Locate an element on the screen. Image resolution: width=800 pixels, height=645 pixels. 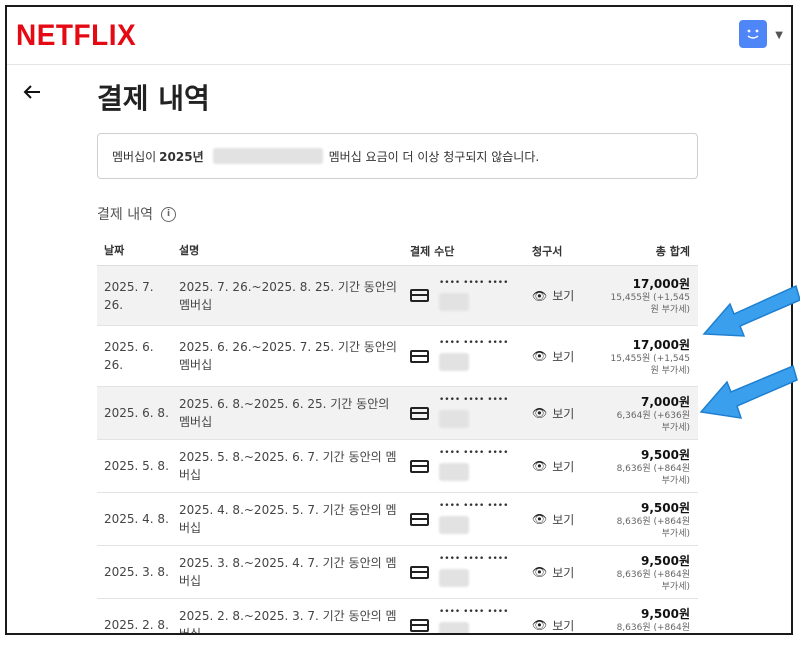
row-date: 2025. 4. 8. is located at coordinates (136, 519).